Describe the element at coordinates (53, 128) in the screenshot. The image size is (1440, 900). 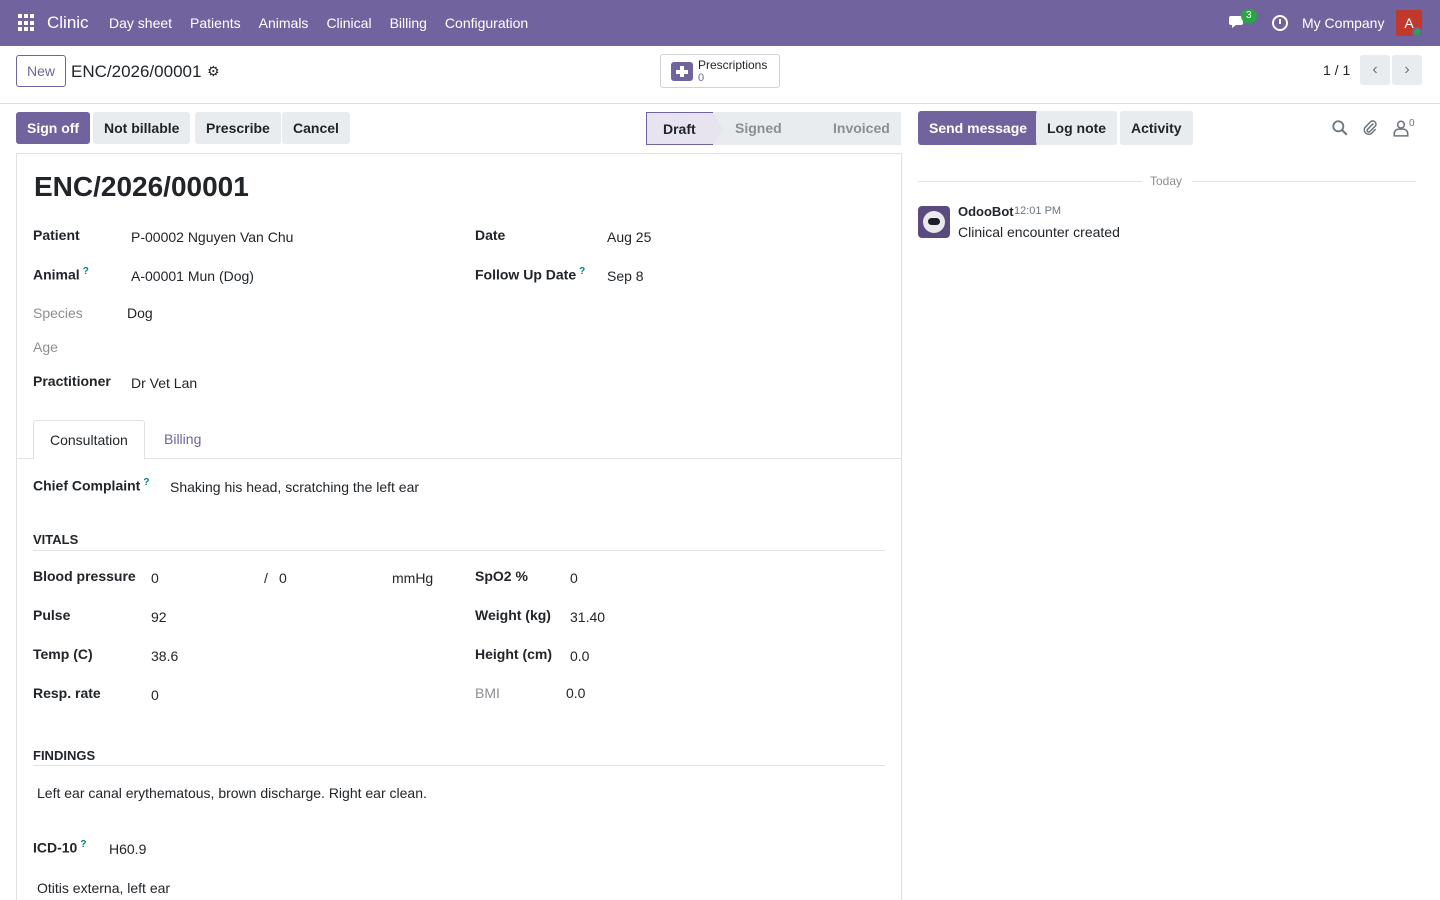
I see `sign-off-button: Sign off` at that location.